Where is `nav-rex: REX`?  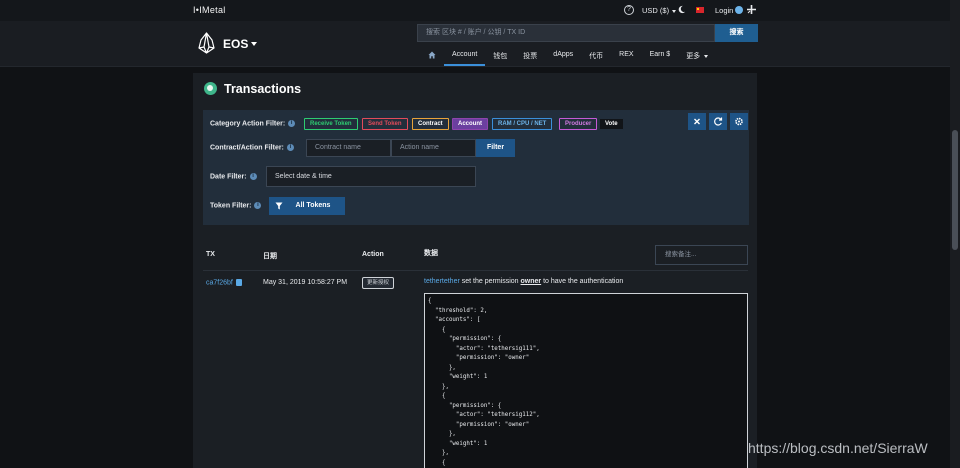
nav-rex: REX is located at coordinates (626, 56).